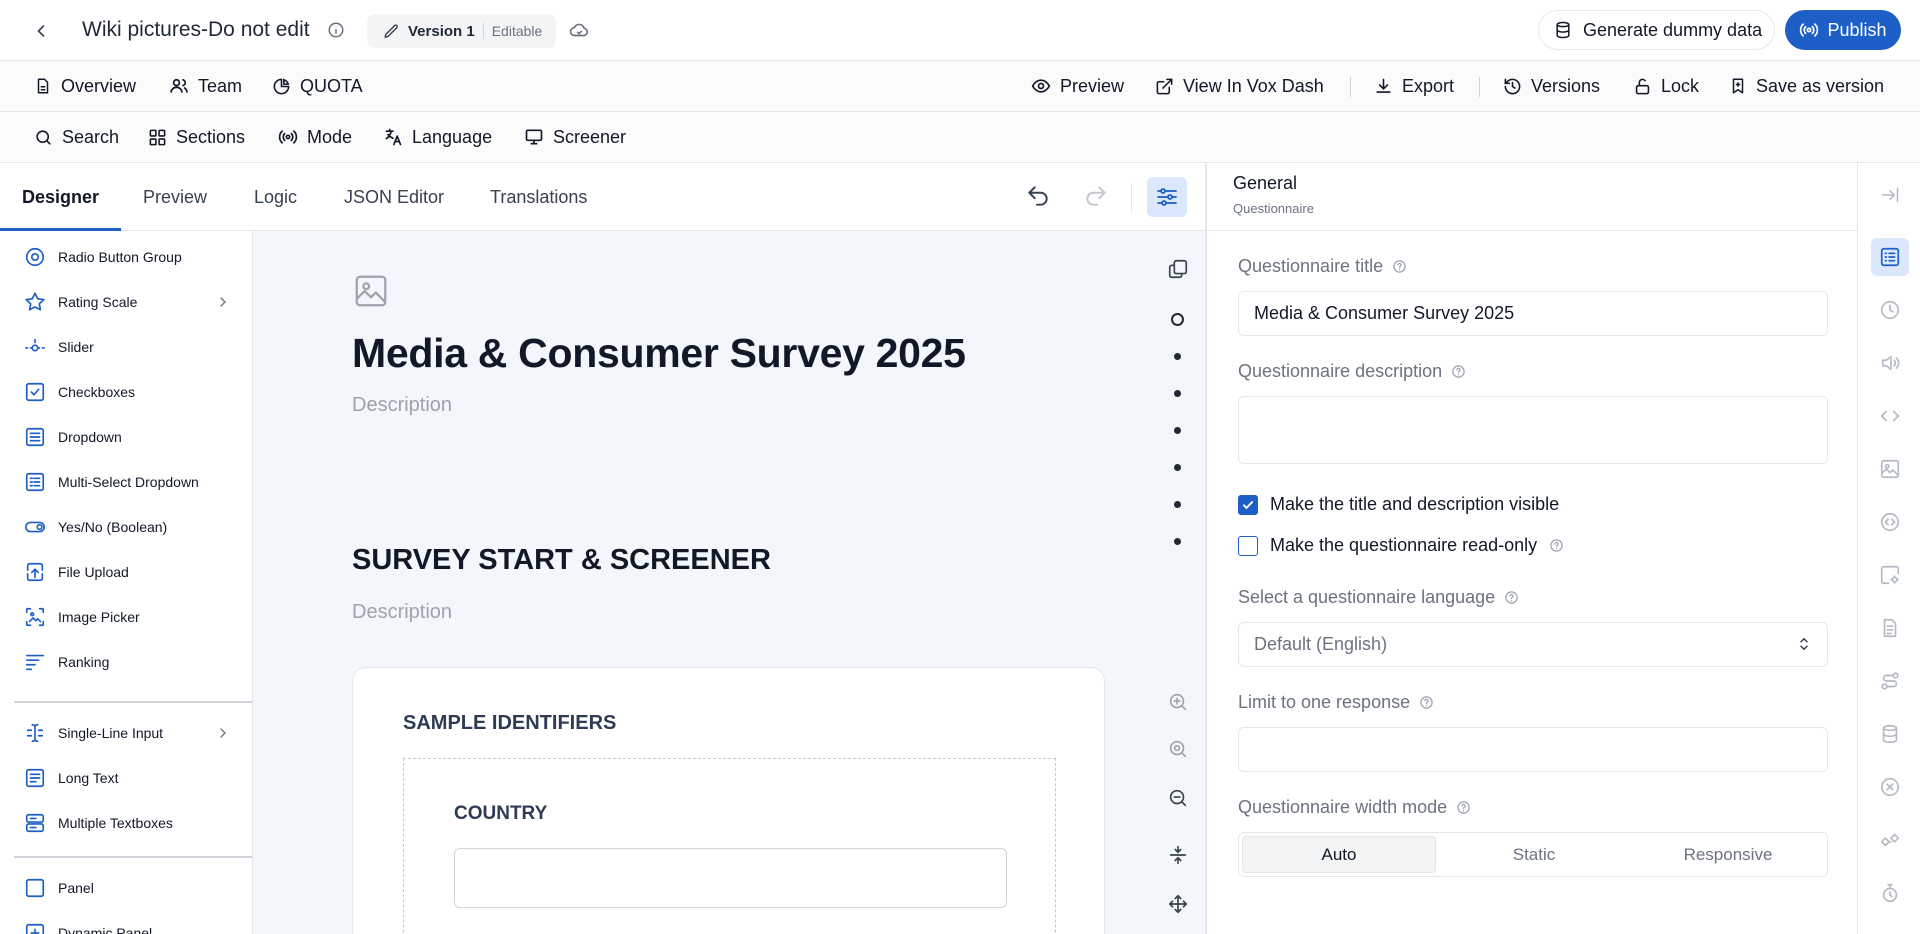 The image size is (1920, 934). What do you see at coordinates (1533, 313) in the screenshot?
I see `questionnaire-title-input: Media & Consumer Survey 2025` at bounding box center [1533, 313].